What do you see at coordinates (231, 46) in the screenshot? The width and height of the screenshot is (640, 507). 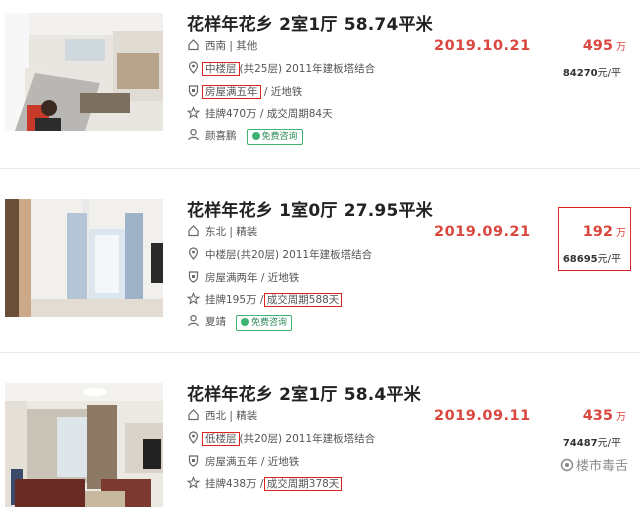 I see `orientation-text: 西南 | 其他` at bounding box center [231, 46].